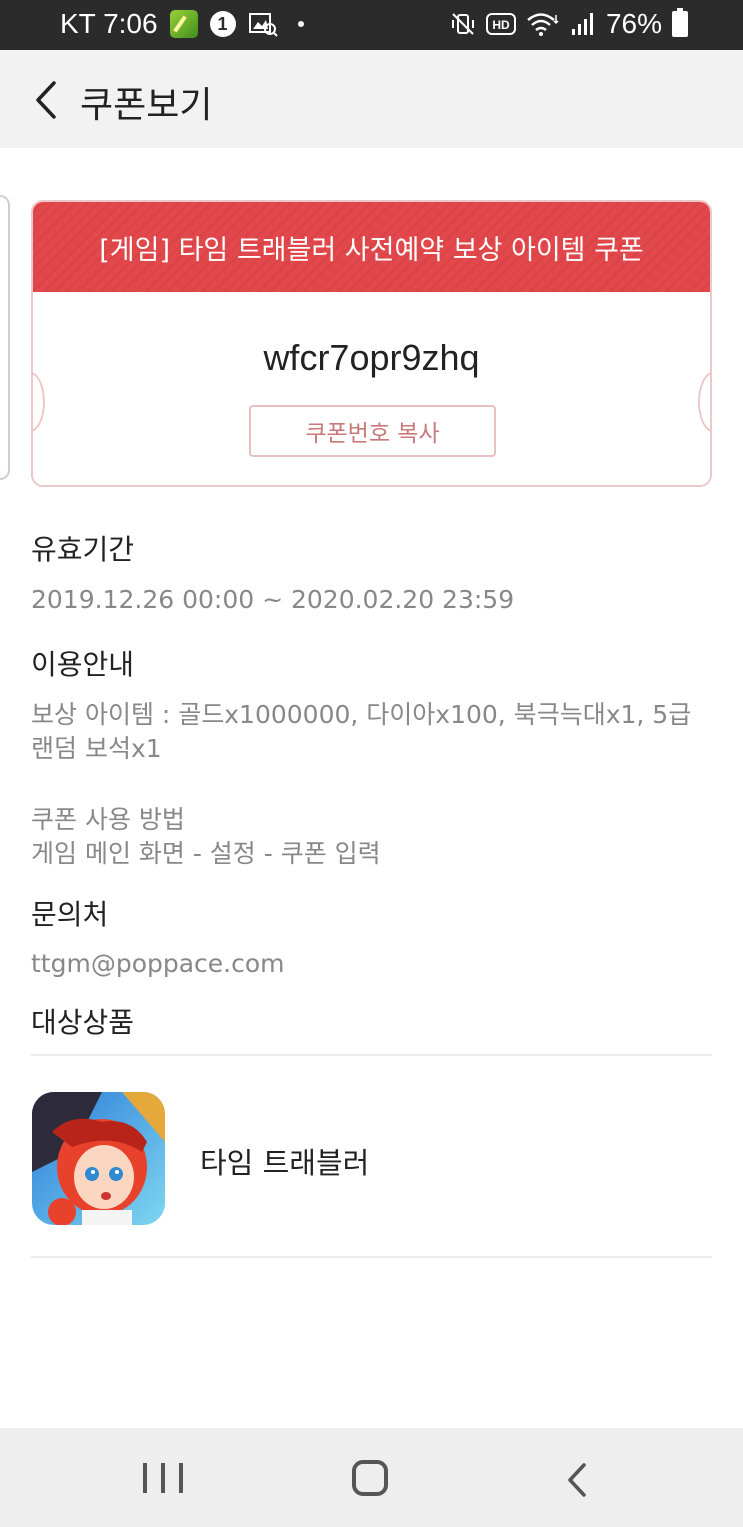 The width and height of the screenshot is (743, 1527). Describe the element at coordinates (704, 402) in the screenshot. I see `coupon-notch-right` at that location.